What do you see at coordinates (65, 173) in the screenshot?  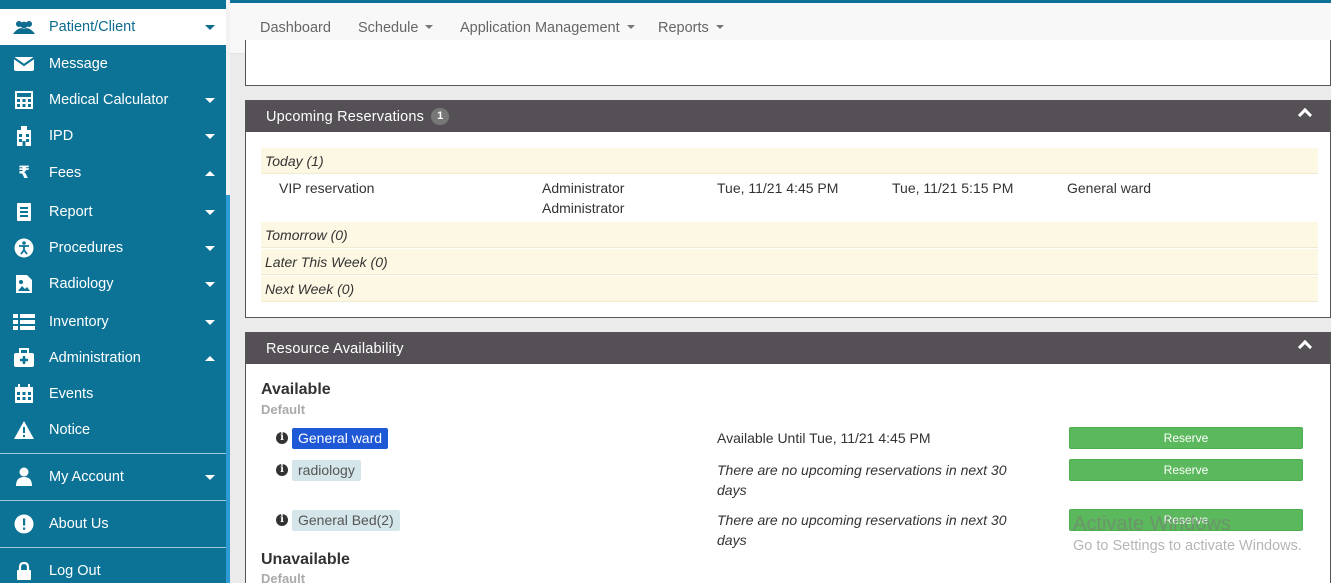 I see `sidebar-item-label: Fees` at bounding box center [65, 173].